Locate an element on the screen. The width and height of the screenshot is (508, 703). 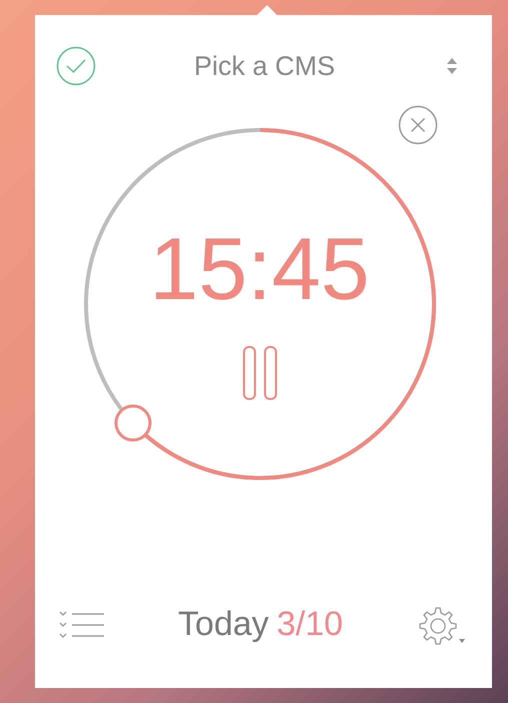
progress-handle is located at coordinates (133, 423).